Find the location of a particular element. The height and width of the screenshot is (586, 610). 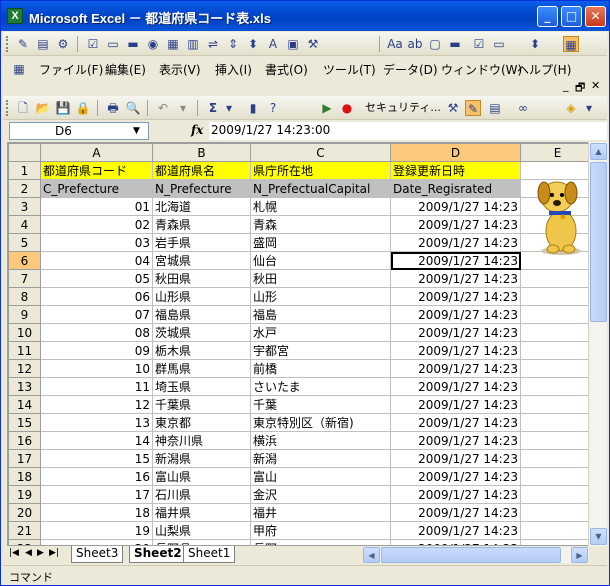

cell-b9: 福島県 is located at coordinates (201, 314).